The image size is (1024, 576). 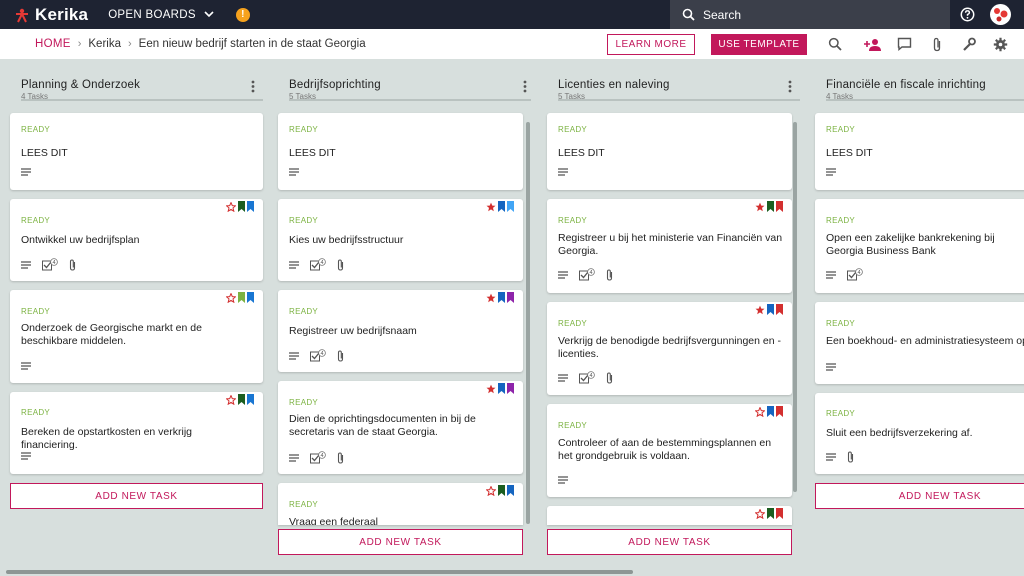 I want to click on chat-icon, so click(x=904, y=44).